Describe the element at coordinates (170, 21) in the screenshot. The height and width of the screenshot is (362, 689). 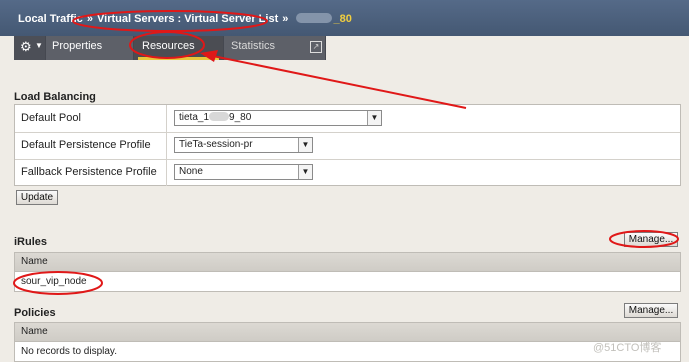
I see `annotation-ellipse-breadcrumb` at that location.